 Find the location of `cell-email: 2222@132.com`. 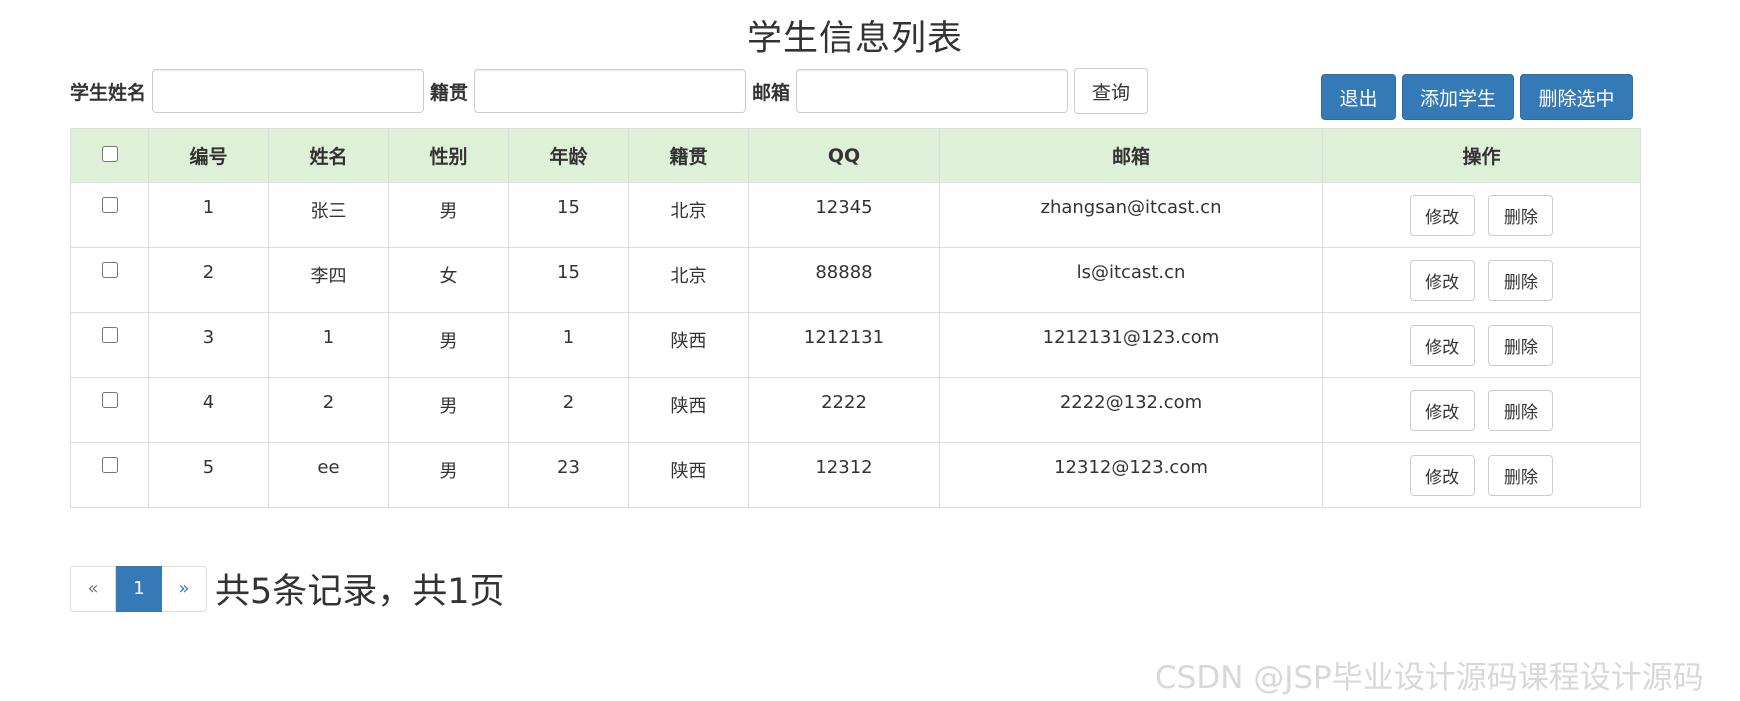

cell-email: 2222@132.com is located at coordinates (1131, 410).